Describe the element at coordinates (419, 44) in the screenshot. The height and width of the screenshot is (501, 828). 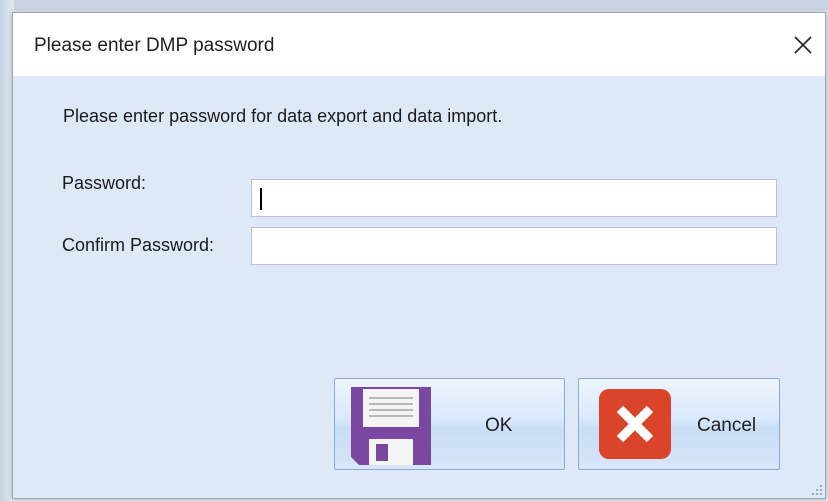
I see `dialog-titlebar: Please enter DMP password` at that location.